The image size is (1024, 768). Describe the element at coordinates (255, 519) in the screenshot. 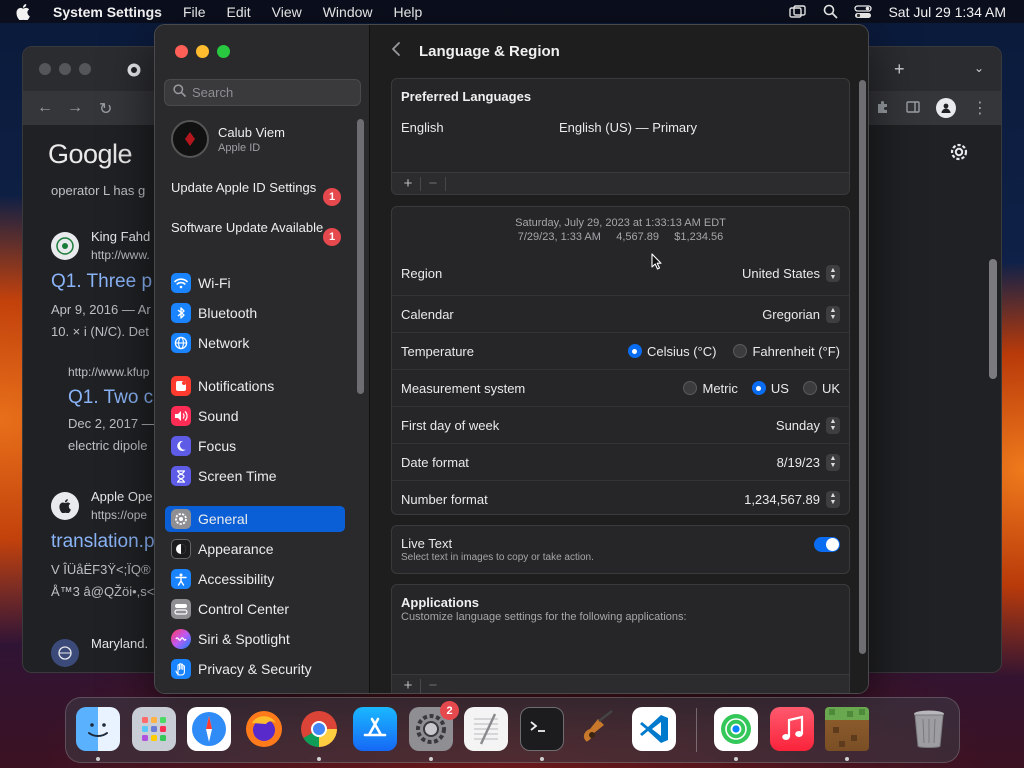

I see `sidebar-item-general: General` at that location.